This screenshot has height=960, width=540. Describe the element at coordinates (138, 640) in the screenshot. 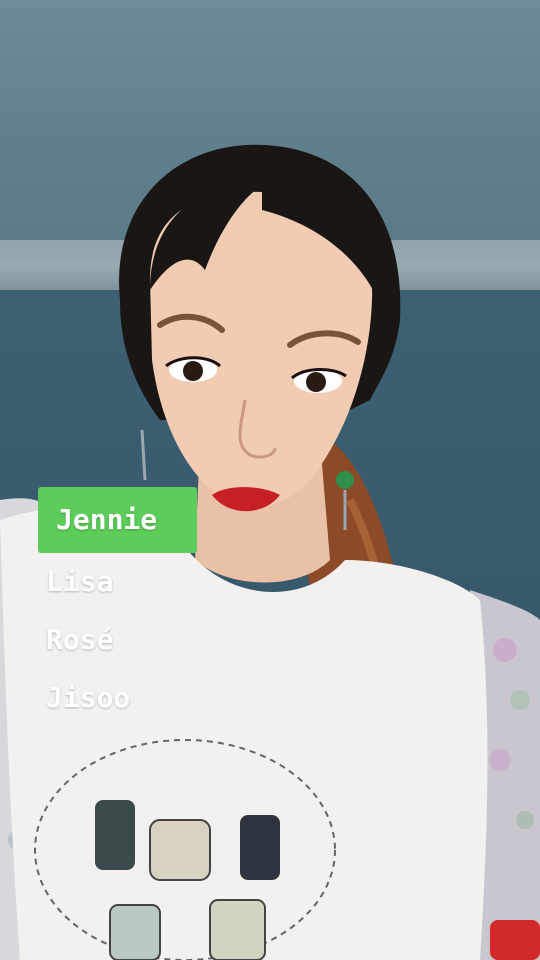

I see `option-rose: Rosé` at that location.